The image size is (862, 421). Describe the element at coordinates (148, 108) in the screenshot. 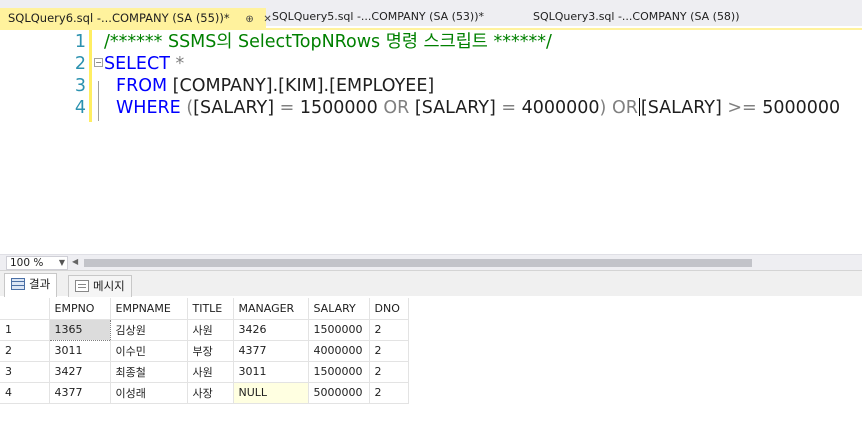

I see `keyword-where: WHERE` at that location.